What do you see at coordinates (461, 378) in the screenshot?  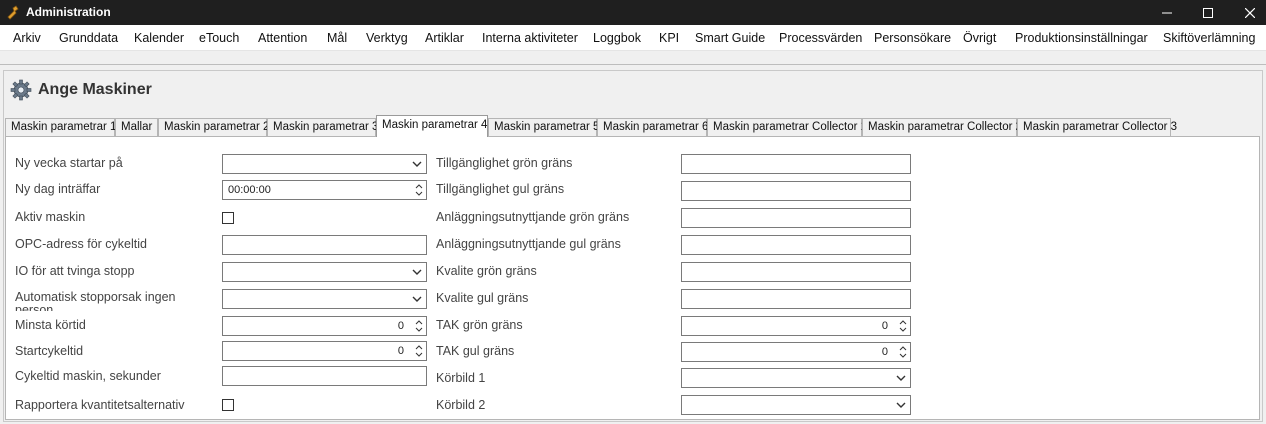 I see `label-korbild-1: Körbild 1` at bounding box center [461, 378].